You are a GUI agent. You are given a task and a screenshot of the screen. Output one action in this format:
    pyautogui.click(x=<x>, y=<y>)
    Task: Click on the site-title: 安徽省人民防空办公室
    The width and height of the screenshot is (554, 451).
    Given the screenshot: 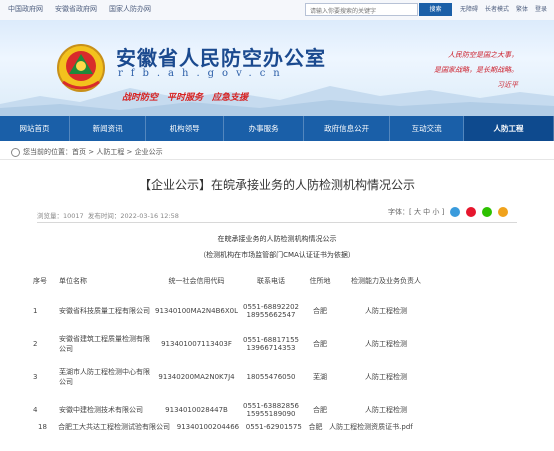 What is the action you would take?
    pyautogui.click(x=221, y=58)
    